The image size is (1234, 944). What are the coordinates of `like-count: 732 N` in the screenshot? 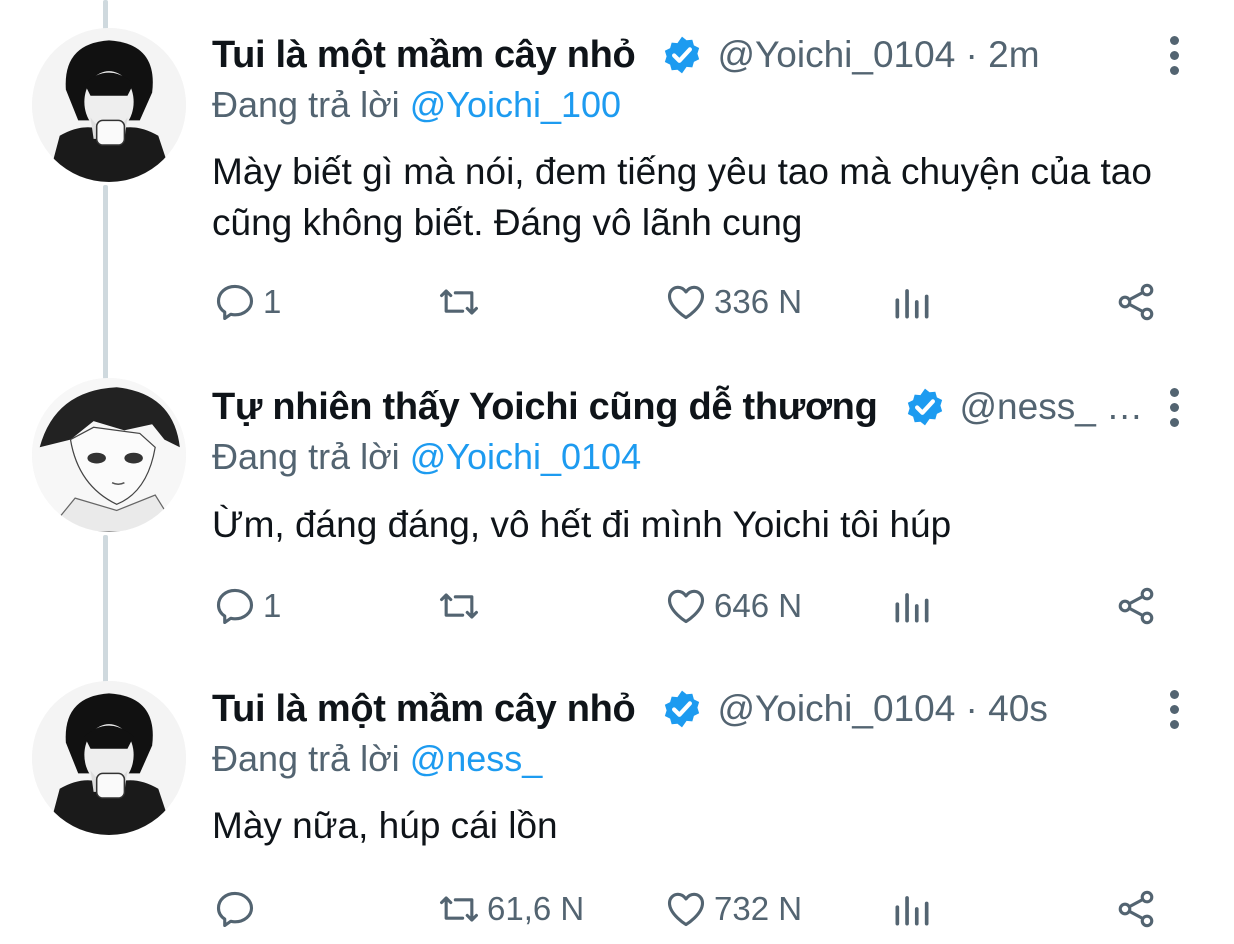 It's located at (758, 908).